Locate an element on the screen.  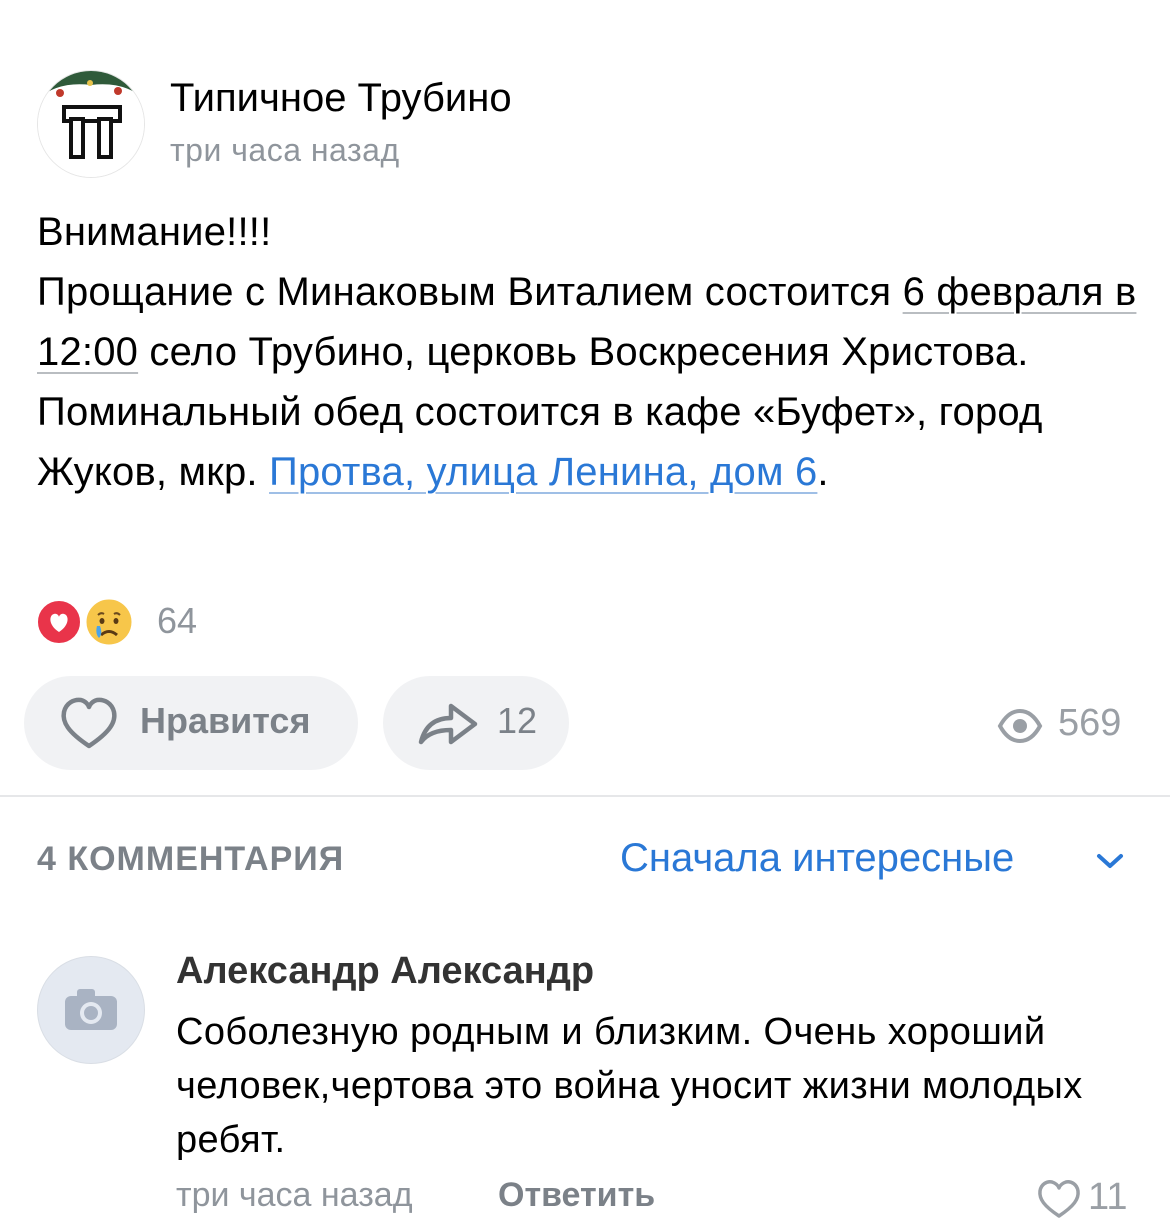
comment-author-name: Александр Александр is located at coordinates (385, 971).